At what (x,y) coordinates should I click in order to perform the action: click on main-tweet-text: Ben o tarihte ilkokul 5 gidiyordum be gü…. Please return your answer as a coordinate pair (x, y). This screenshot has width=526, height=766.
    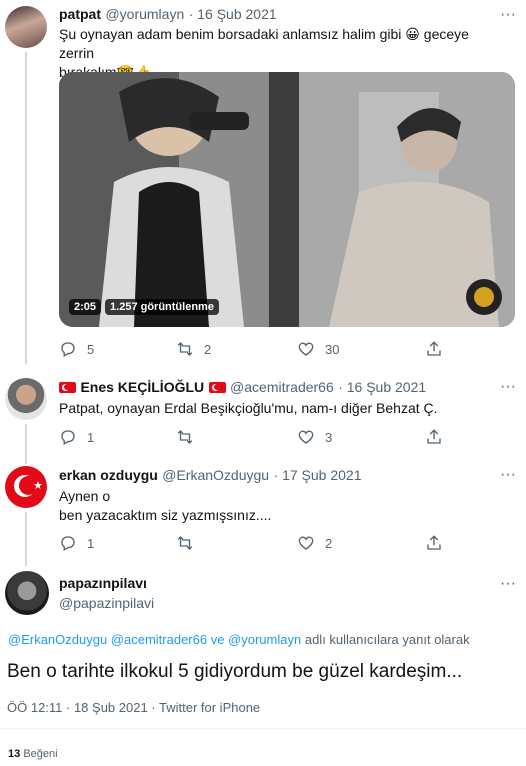
    Looking at the image, I should click on (235, 671).